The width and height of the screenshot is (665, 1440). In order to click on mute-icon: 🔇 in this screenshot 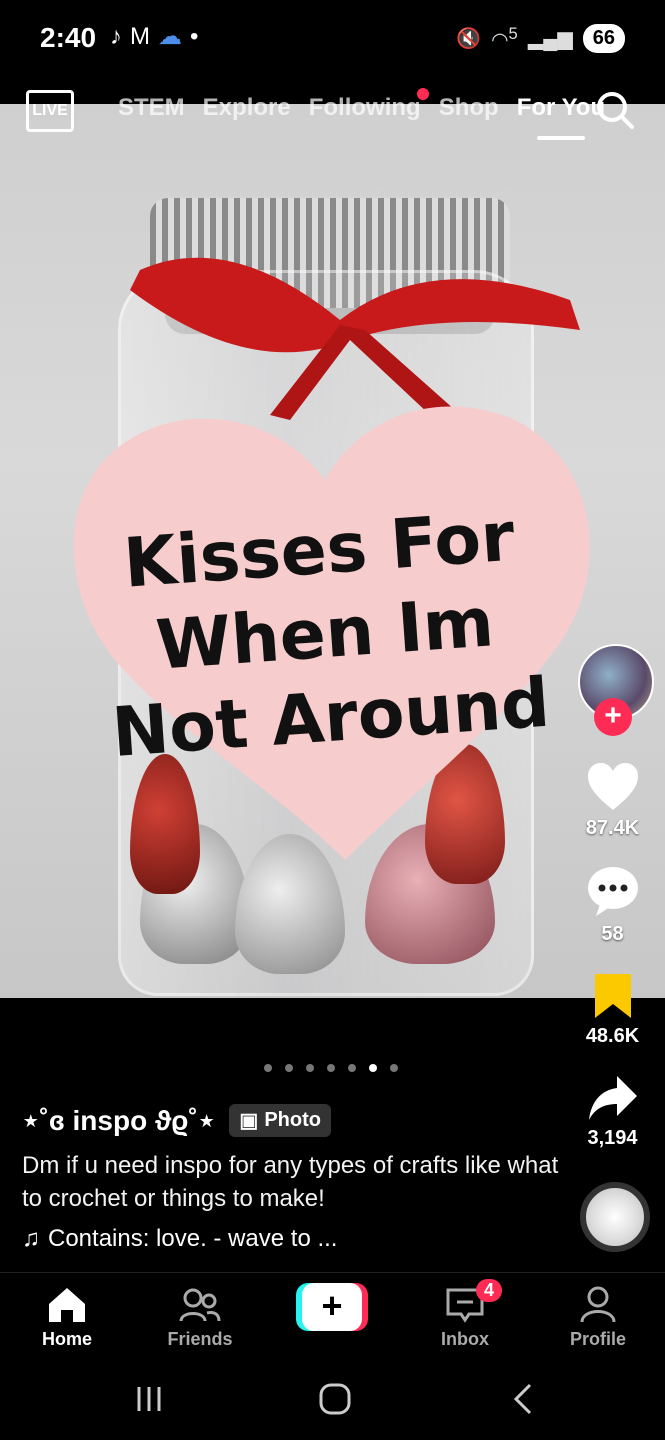, I will do `click(469, 39)`.